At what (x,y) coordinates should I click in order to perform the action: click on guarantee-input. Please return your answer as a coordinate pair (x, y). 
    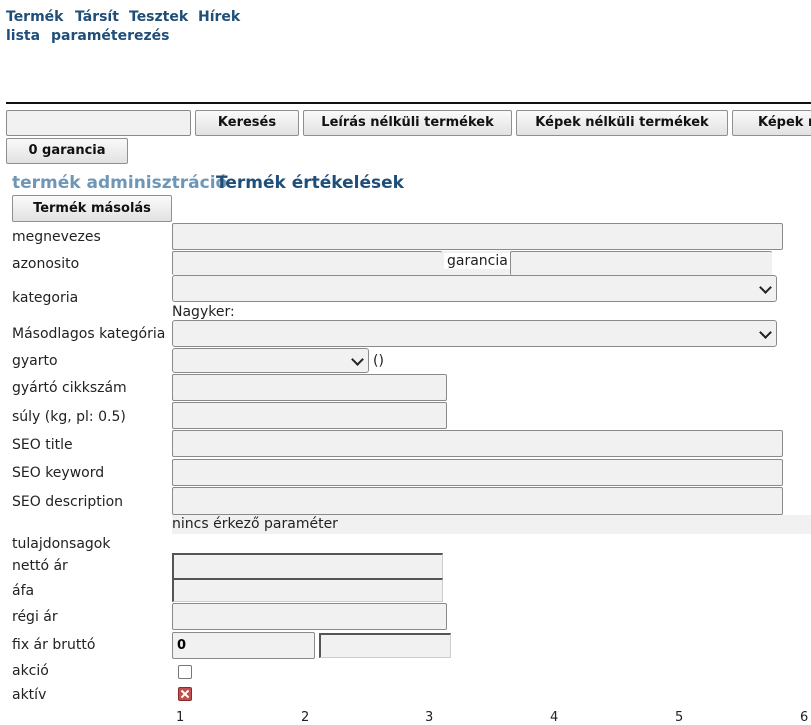
    Looking at the image, I should click on (641, 263).